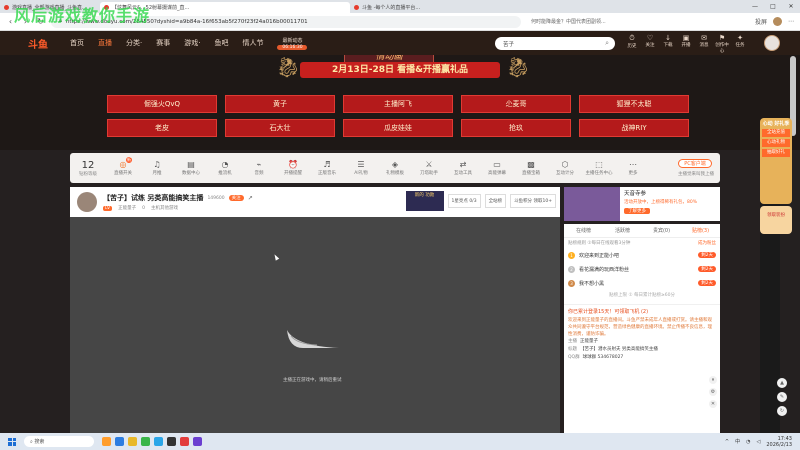  Describe the element at coordinates (463, 168) in the screenshot. I see `toolbar-item: ⇄ 互动工具` at that location.